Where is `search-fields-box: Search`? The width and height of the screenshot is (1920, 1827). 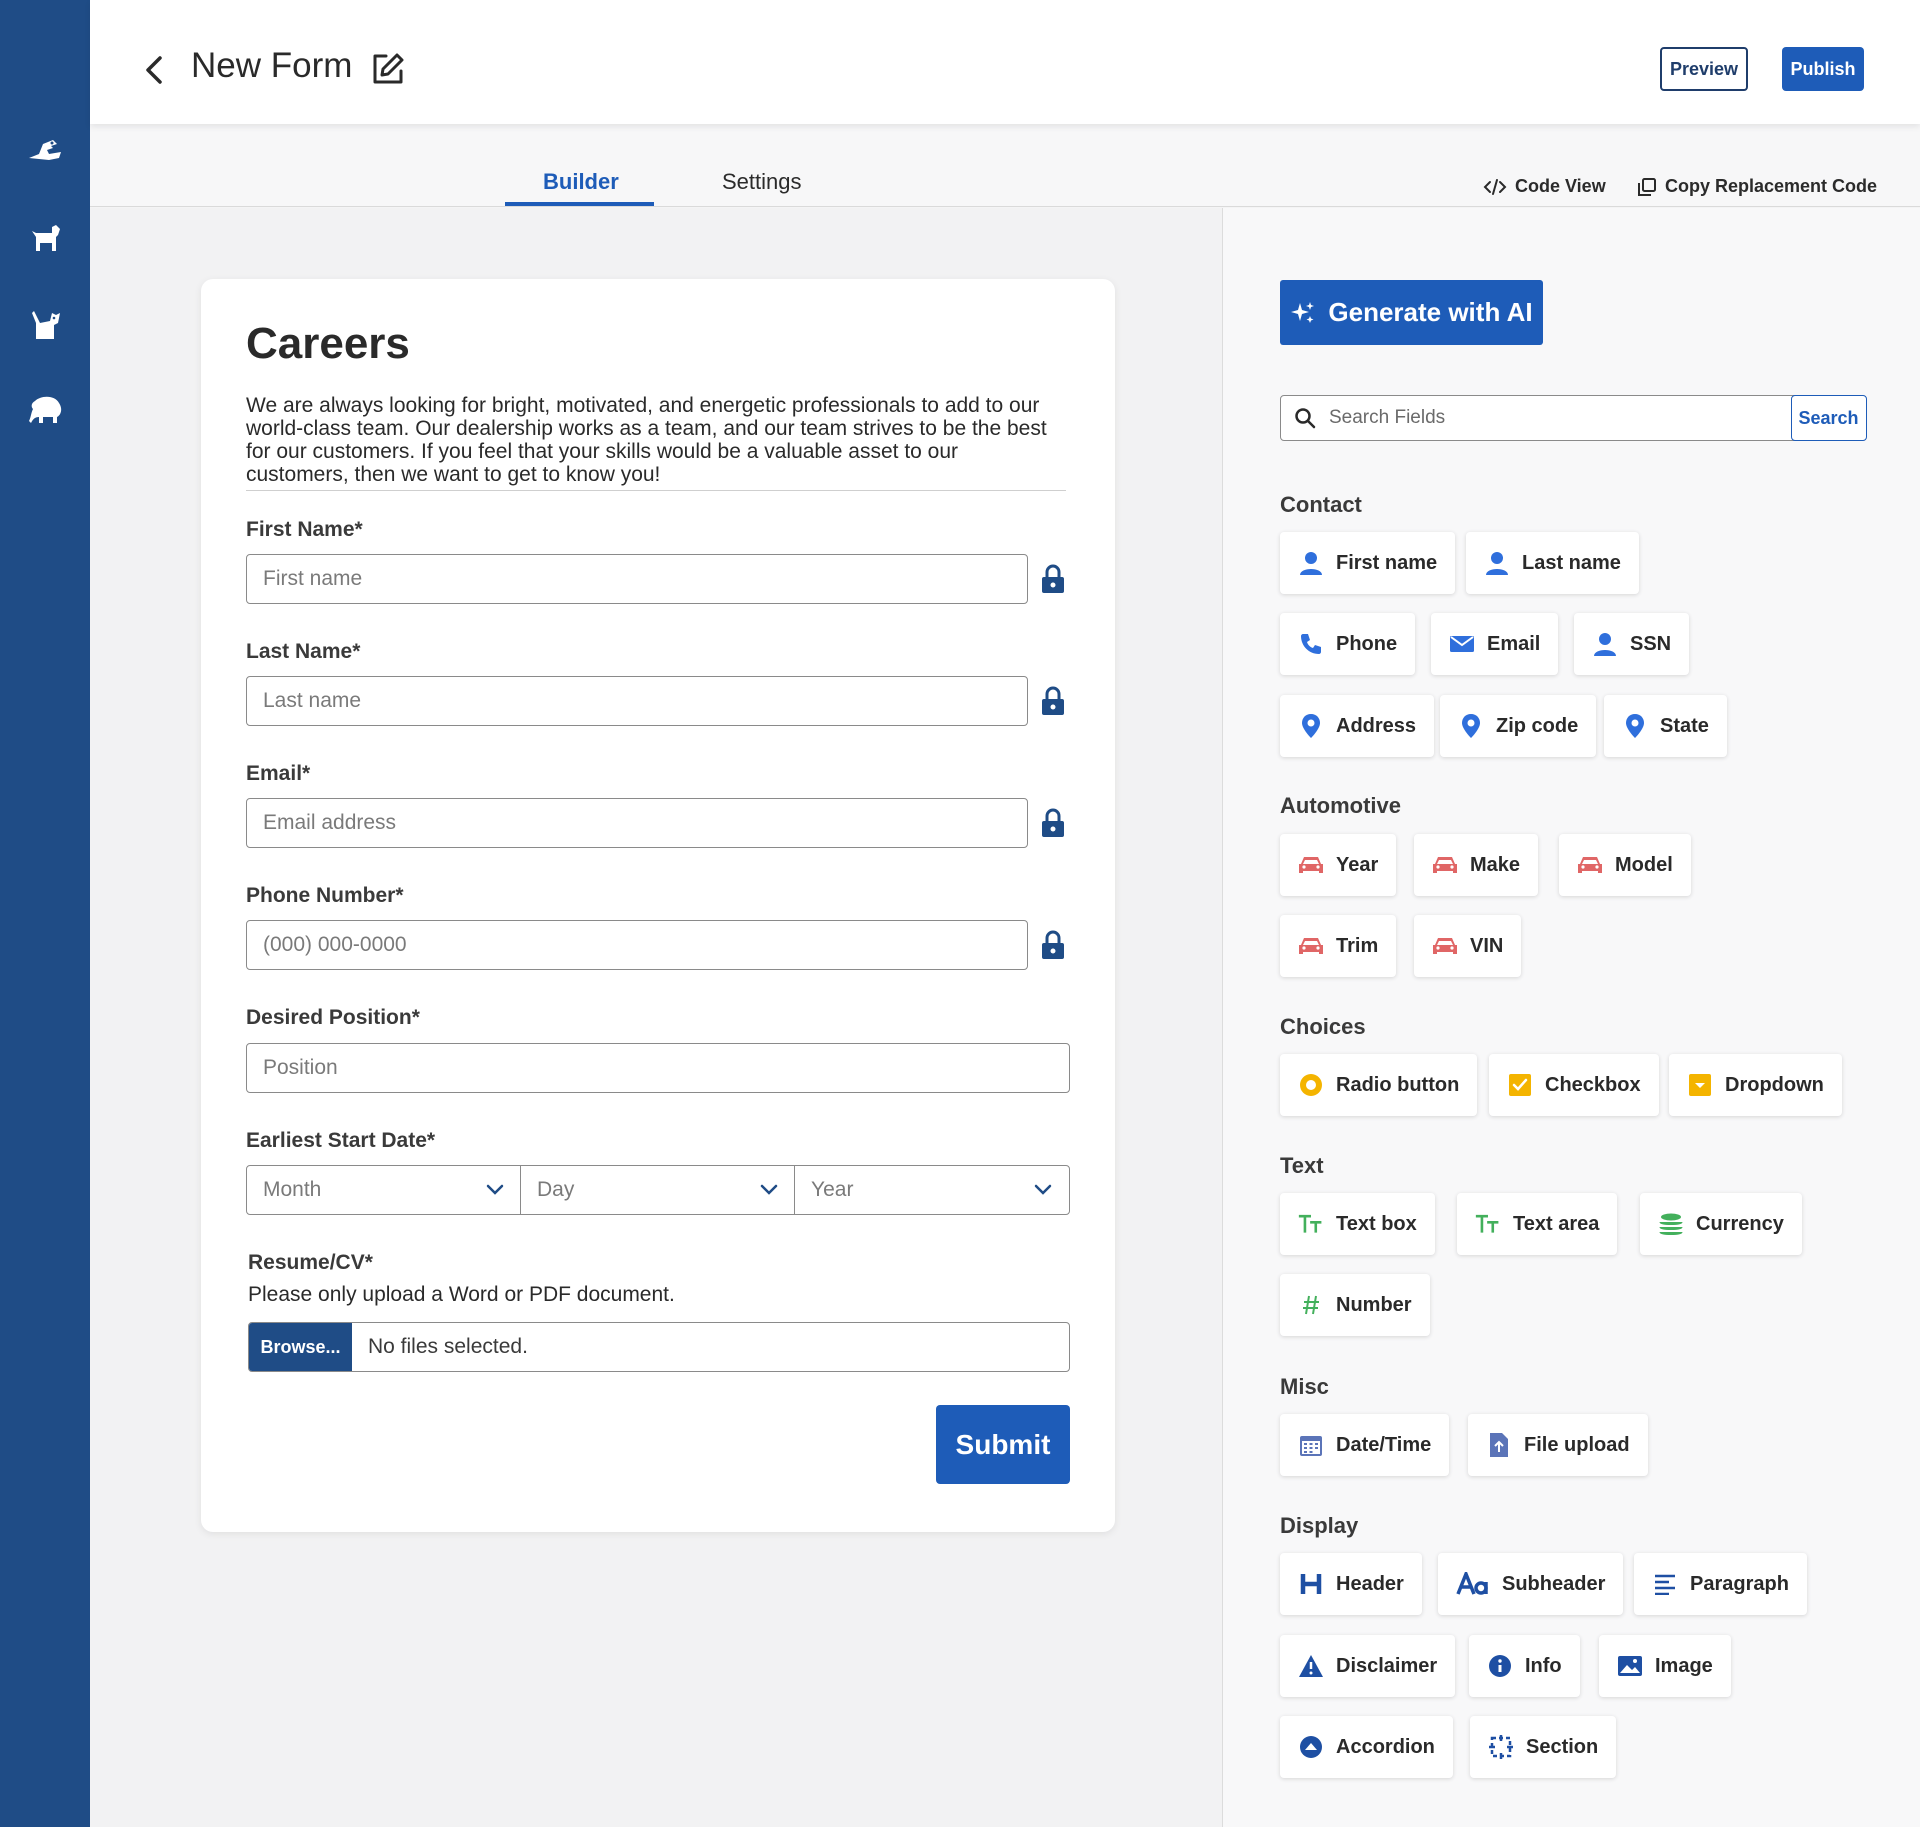
search-fields-box: Search is located at coordinates (1573, 418).